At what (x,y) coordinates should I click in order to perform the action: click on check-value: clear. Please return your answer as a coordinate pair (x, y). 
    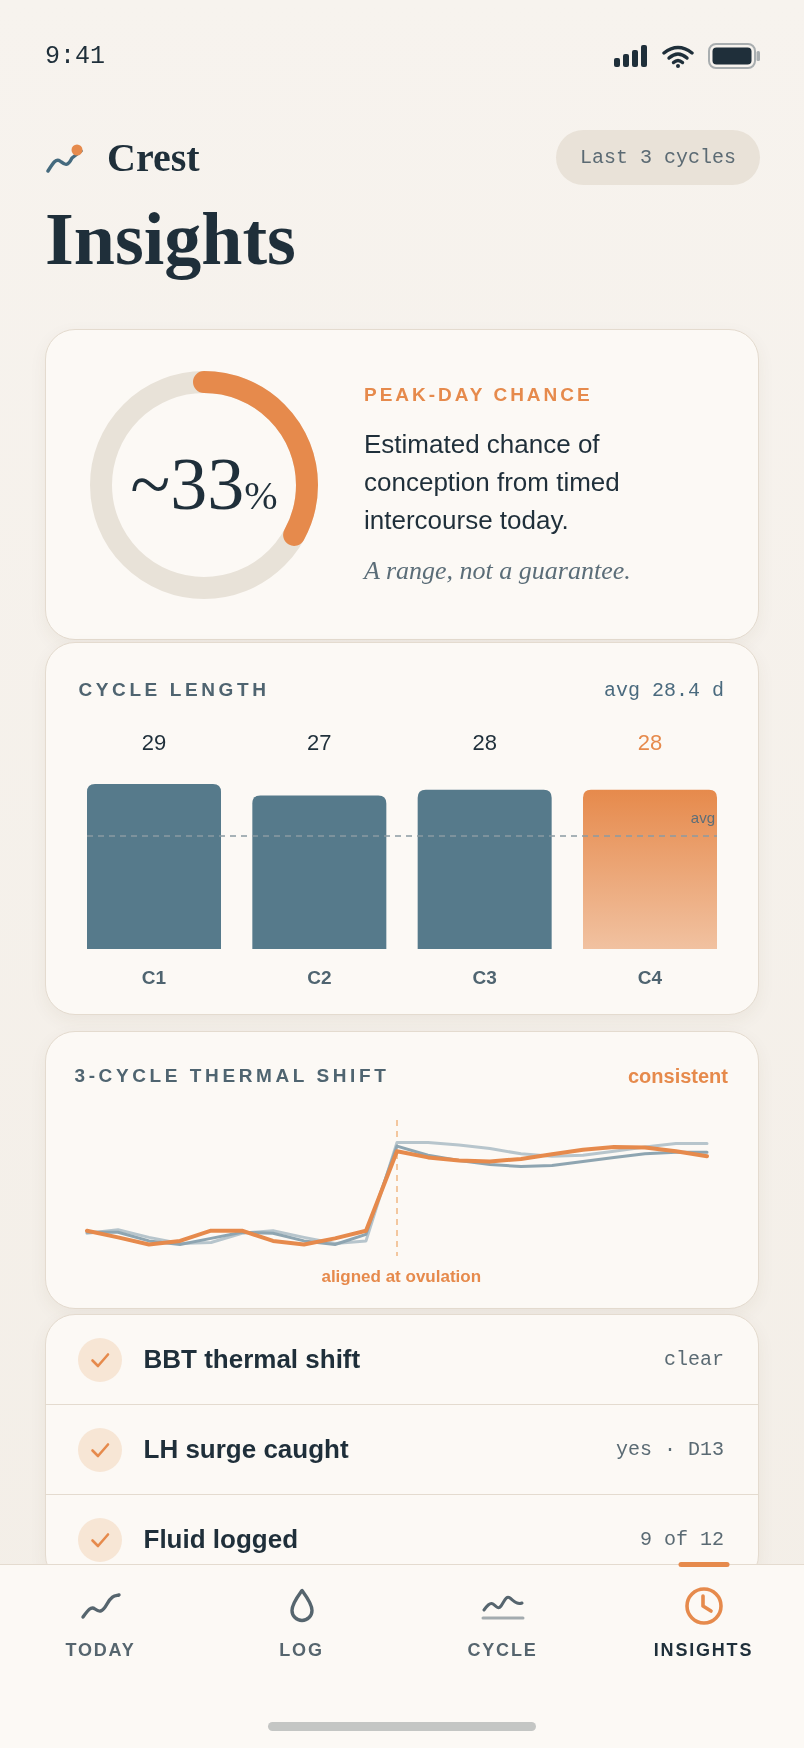
    Looking at the image, I should click on (694, 1359).